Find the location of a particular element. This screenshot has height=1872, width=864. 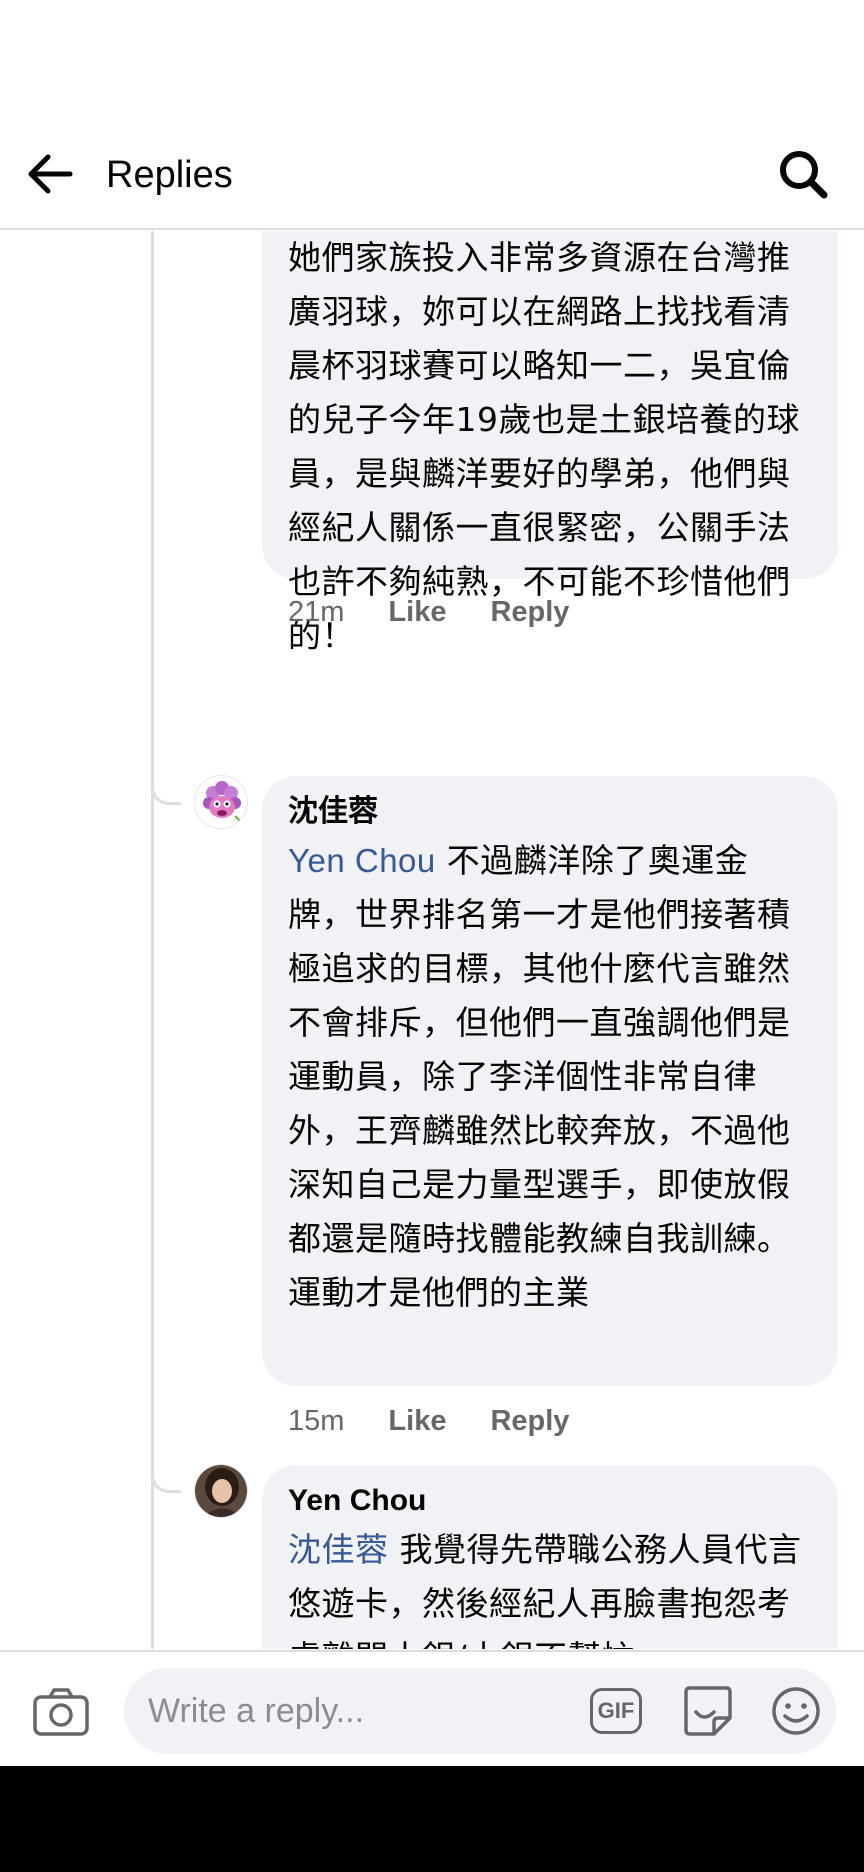

search-button is located at coordinates (804, 176).